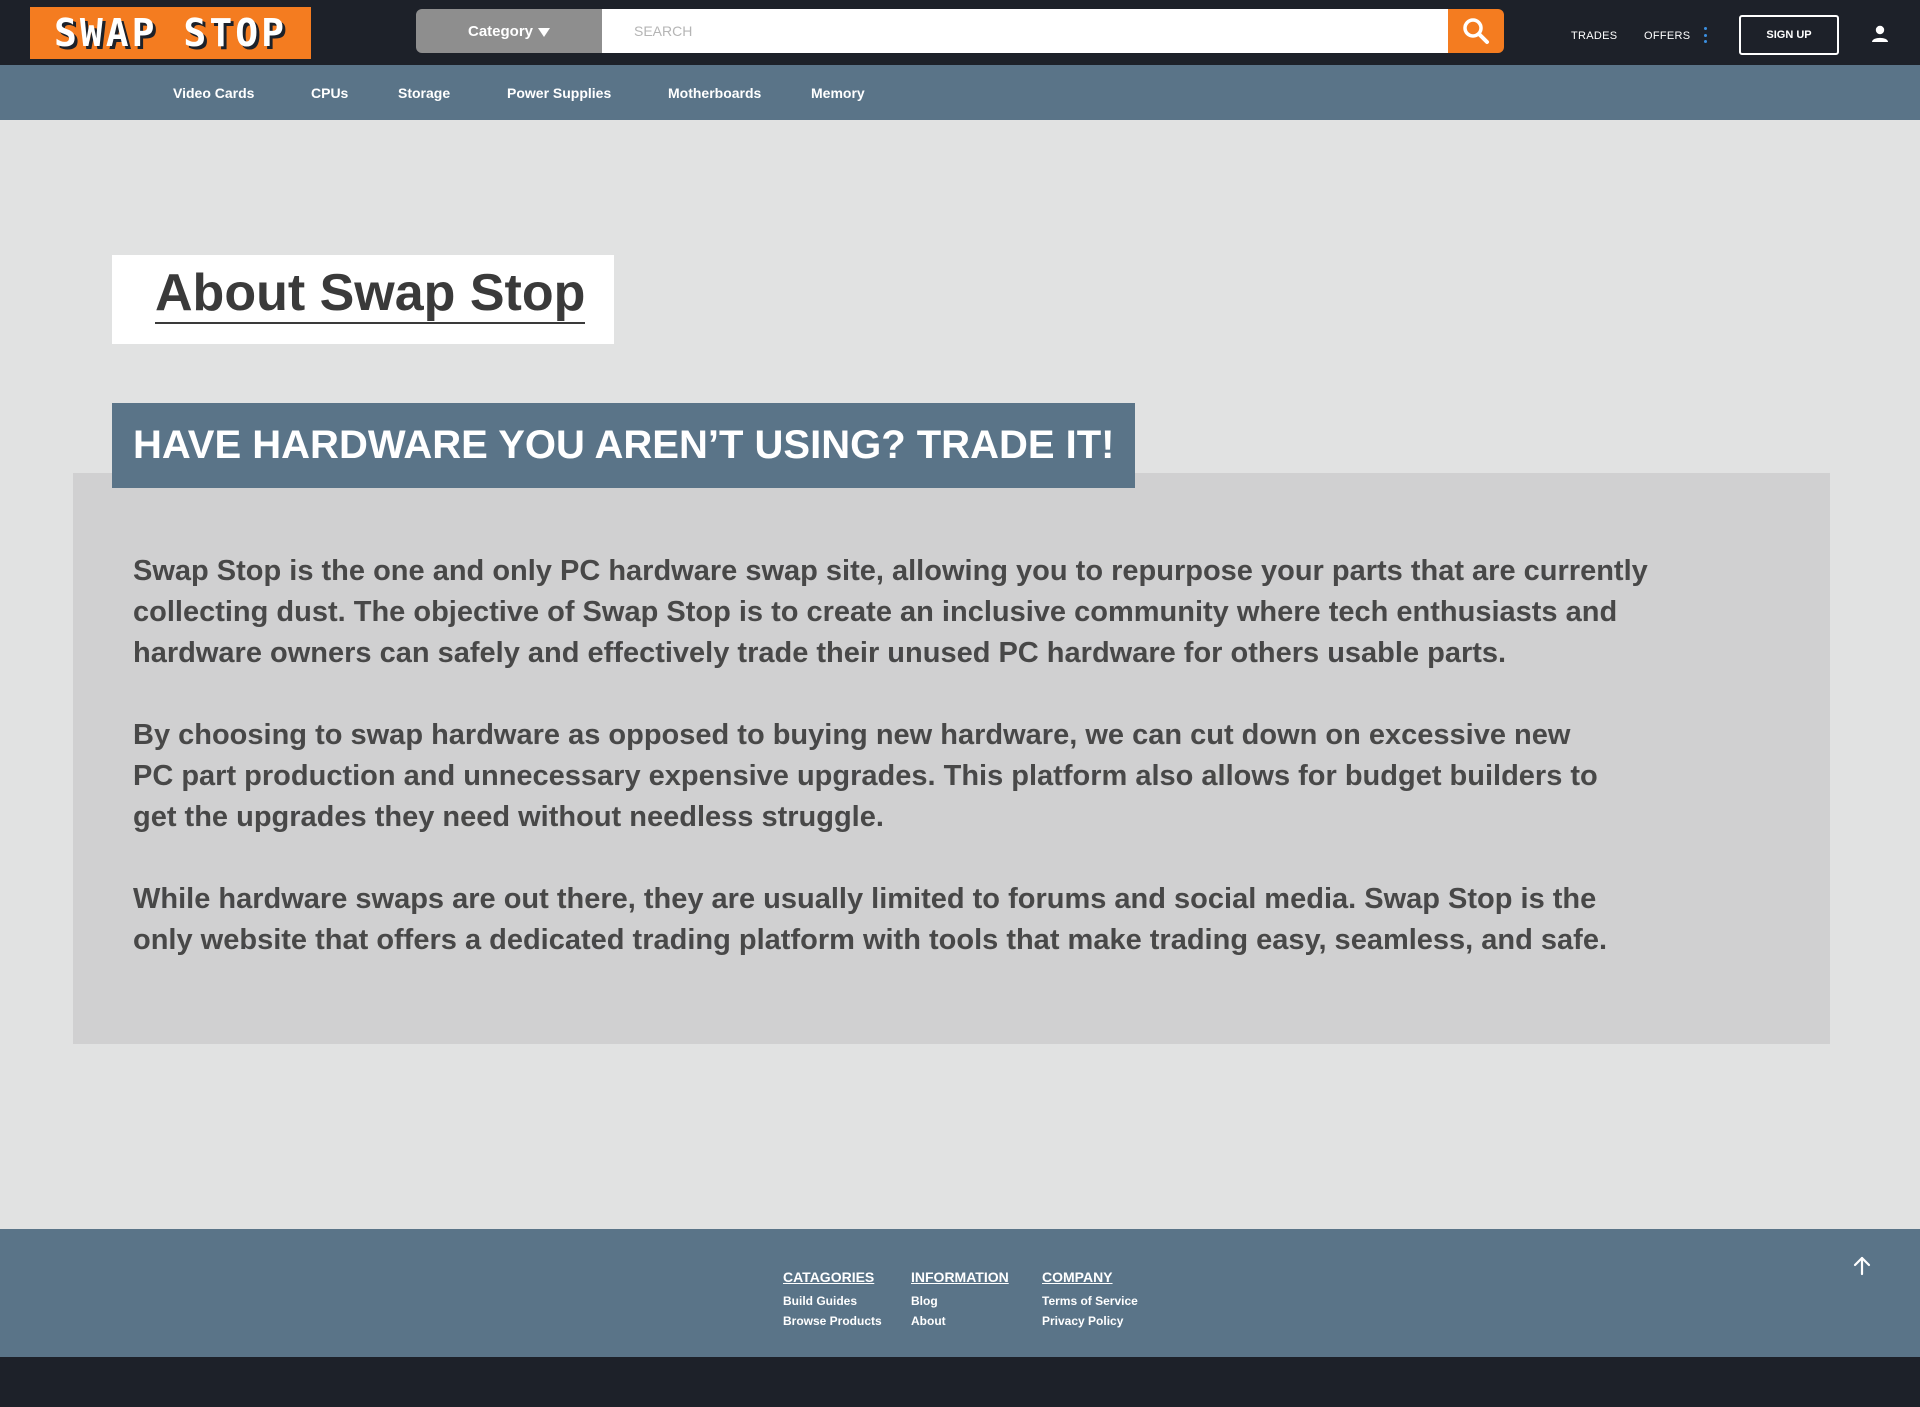  What do you see at coordinates (1090, 1321) in the screenshot?
I see `footer-link-privacy-policy: Privacy Policy` at bounding box center [1090, 1321].